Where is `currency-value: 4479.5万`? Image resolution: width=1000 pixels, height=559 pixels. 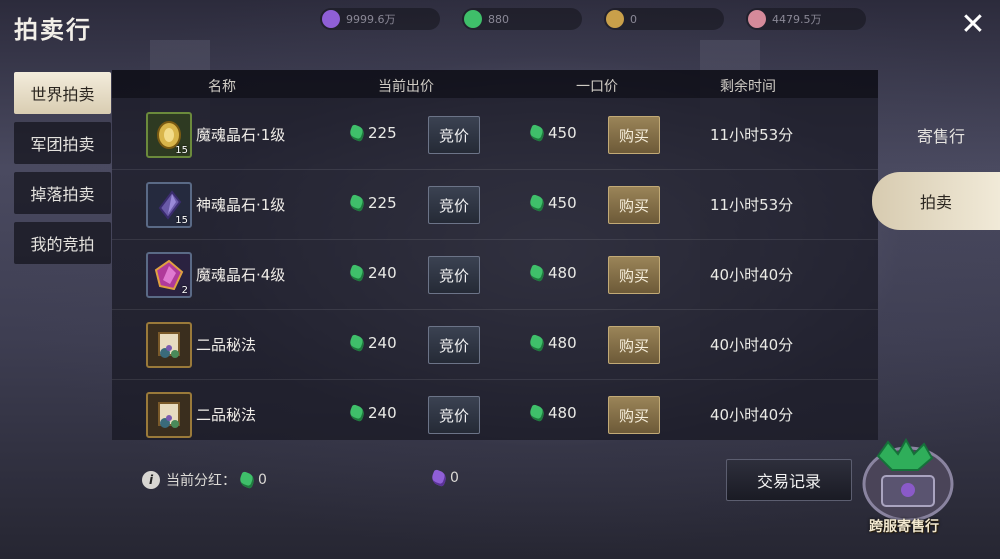
currency-value: 4479.5万 is located at coordinates (797, 19).